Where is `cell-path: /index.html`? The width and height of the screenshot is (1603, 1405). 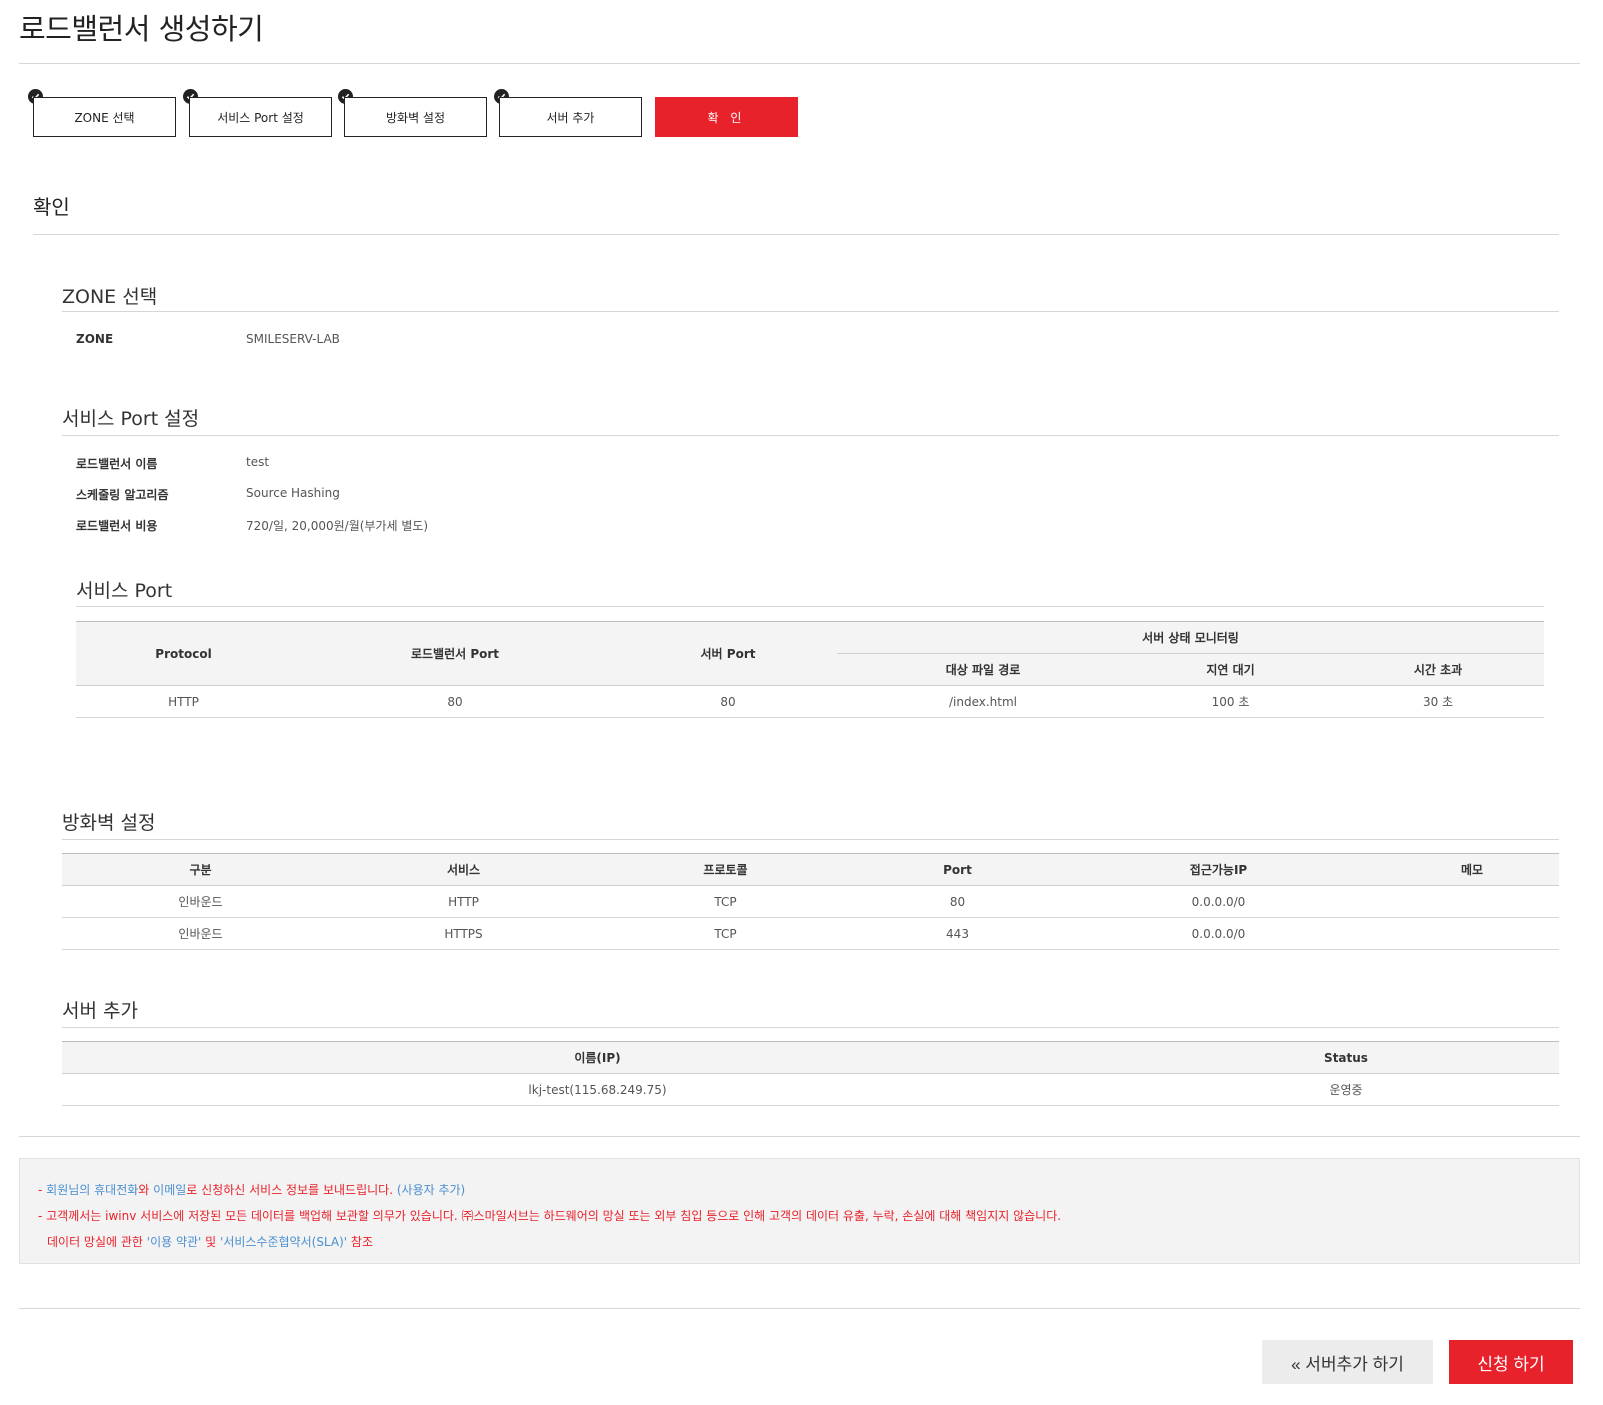
cell-path: /index.html is located at coordinates (983, 701).